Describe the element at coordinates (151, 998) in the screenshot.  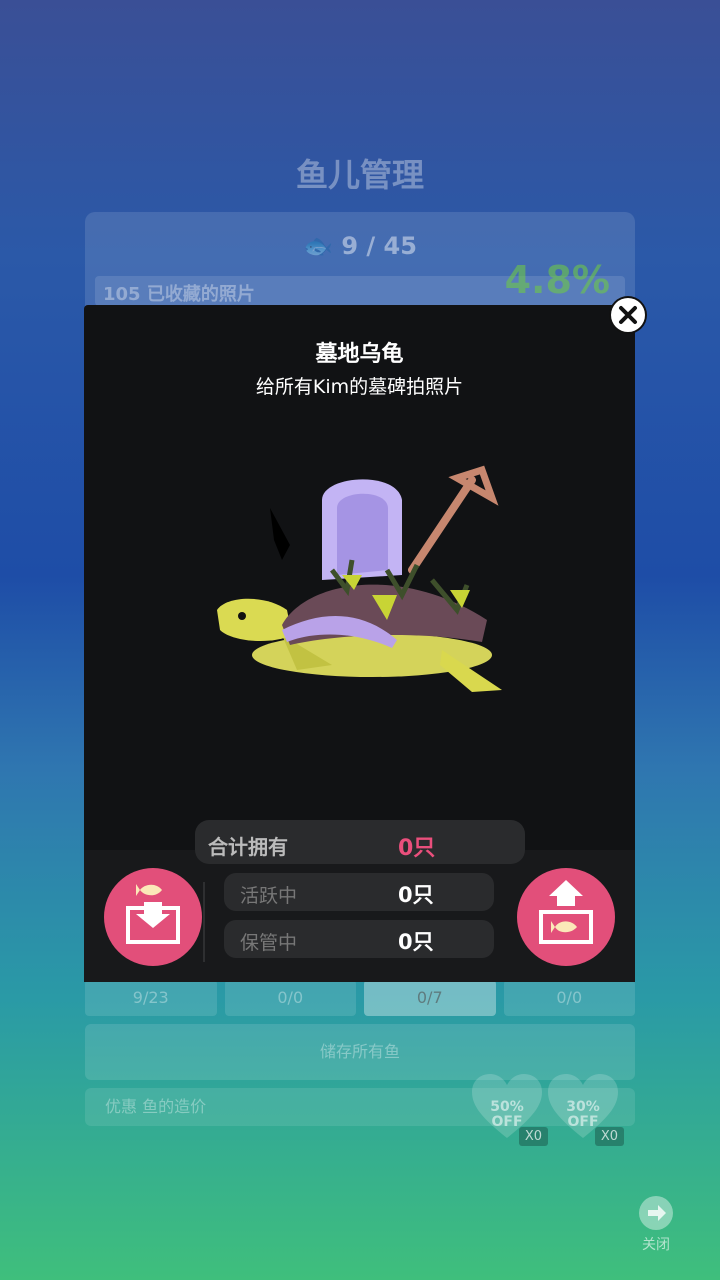
I see `tab-1: 9/23` at that location.